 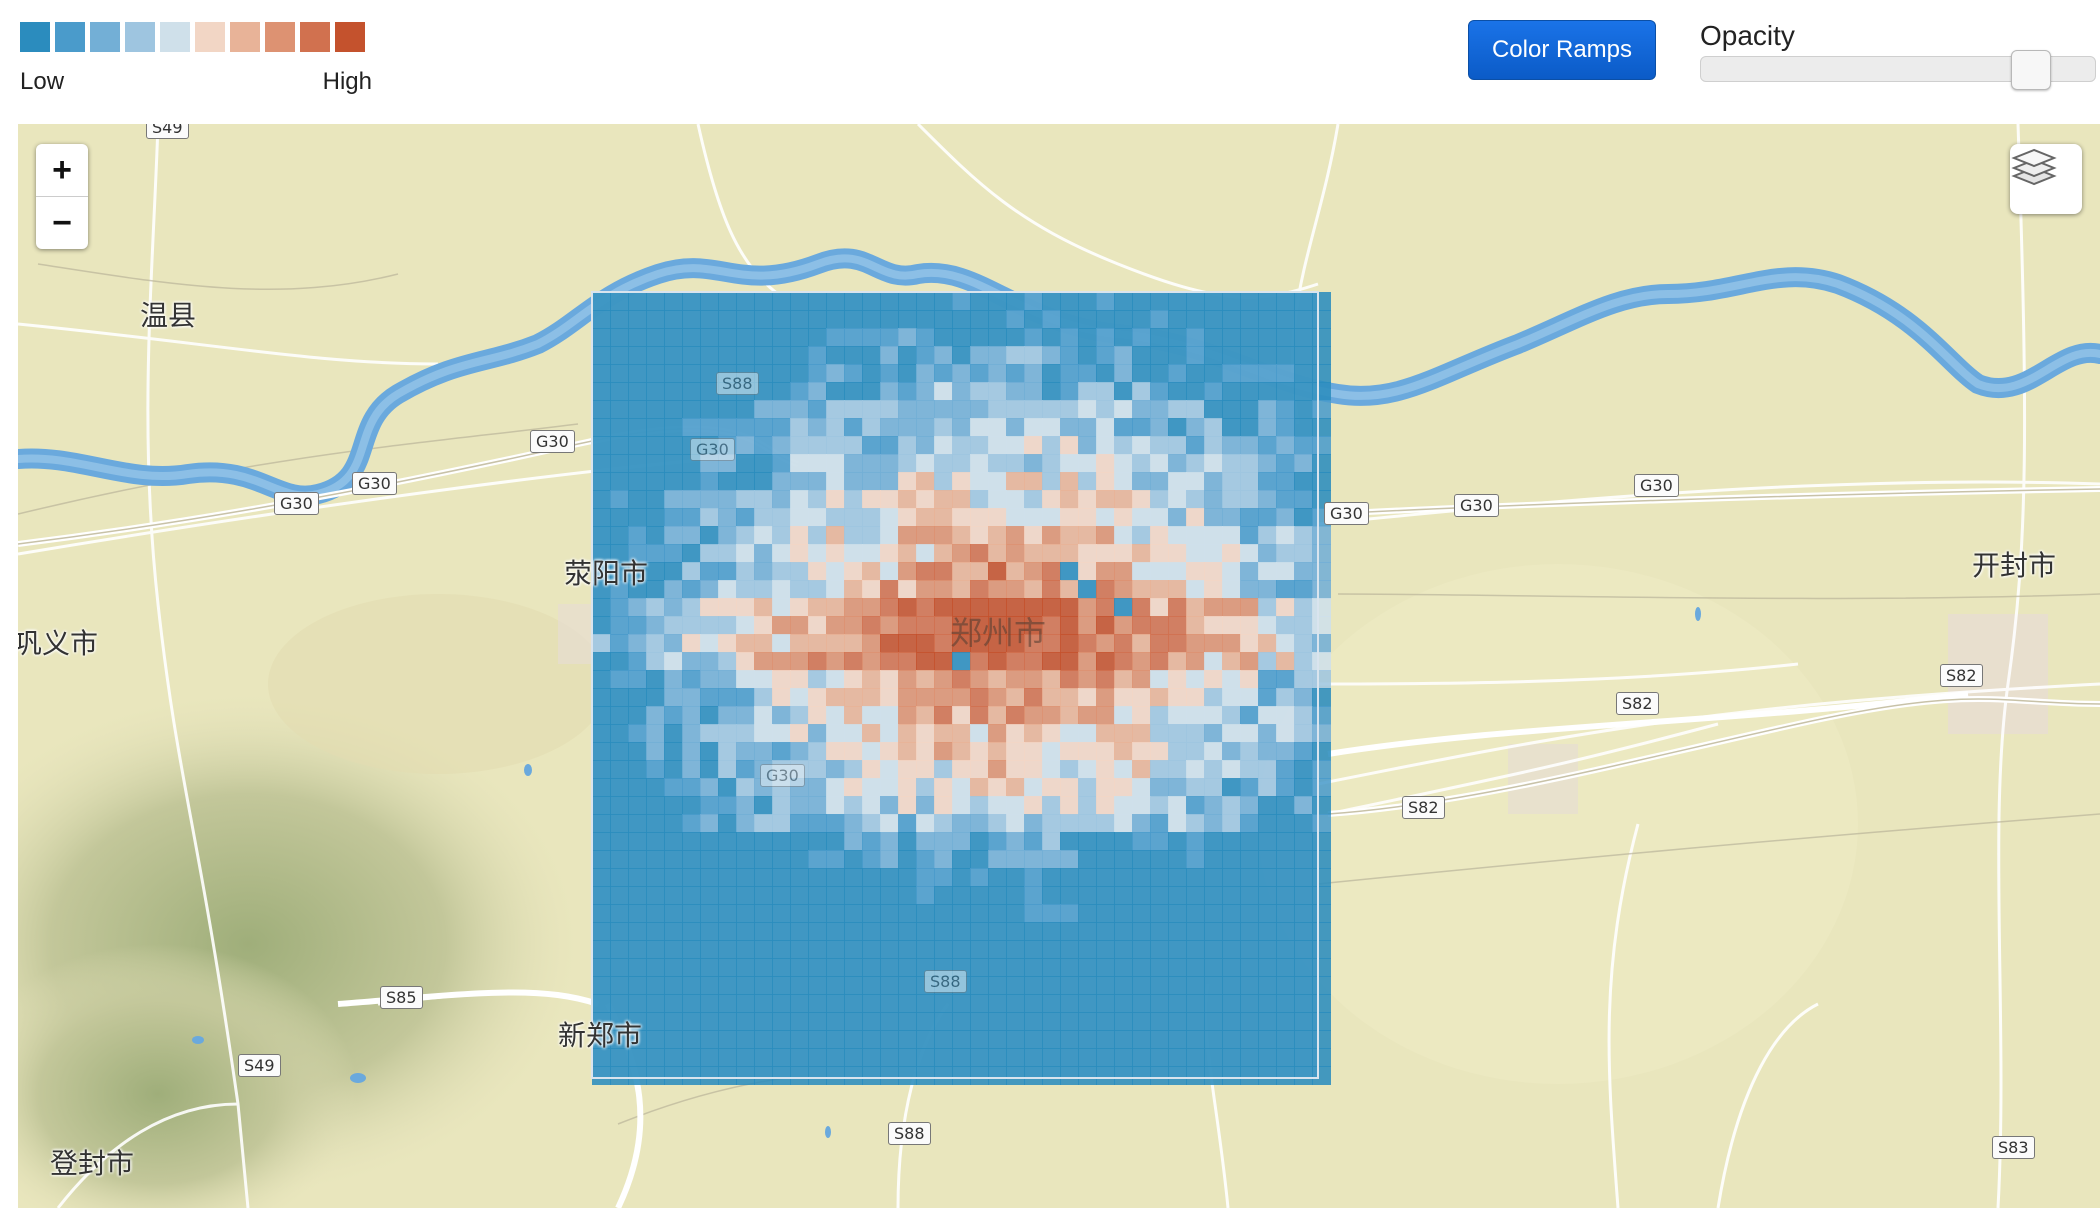 I want to click on zoom-in-button: +, so click(x=62, y=170).